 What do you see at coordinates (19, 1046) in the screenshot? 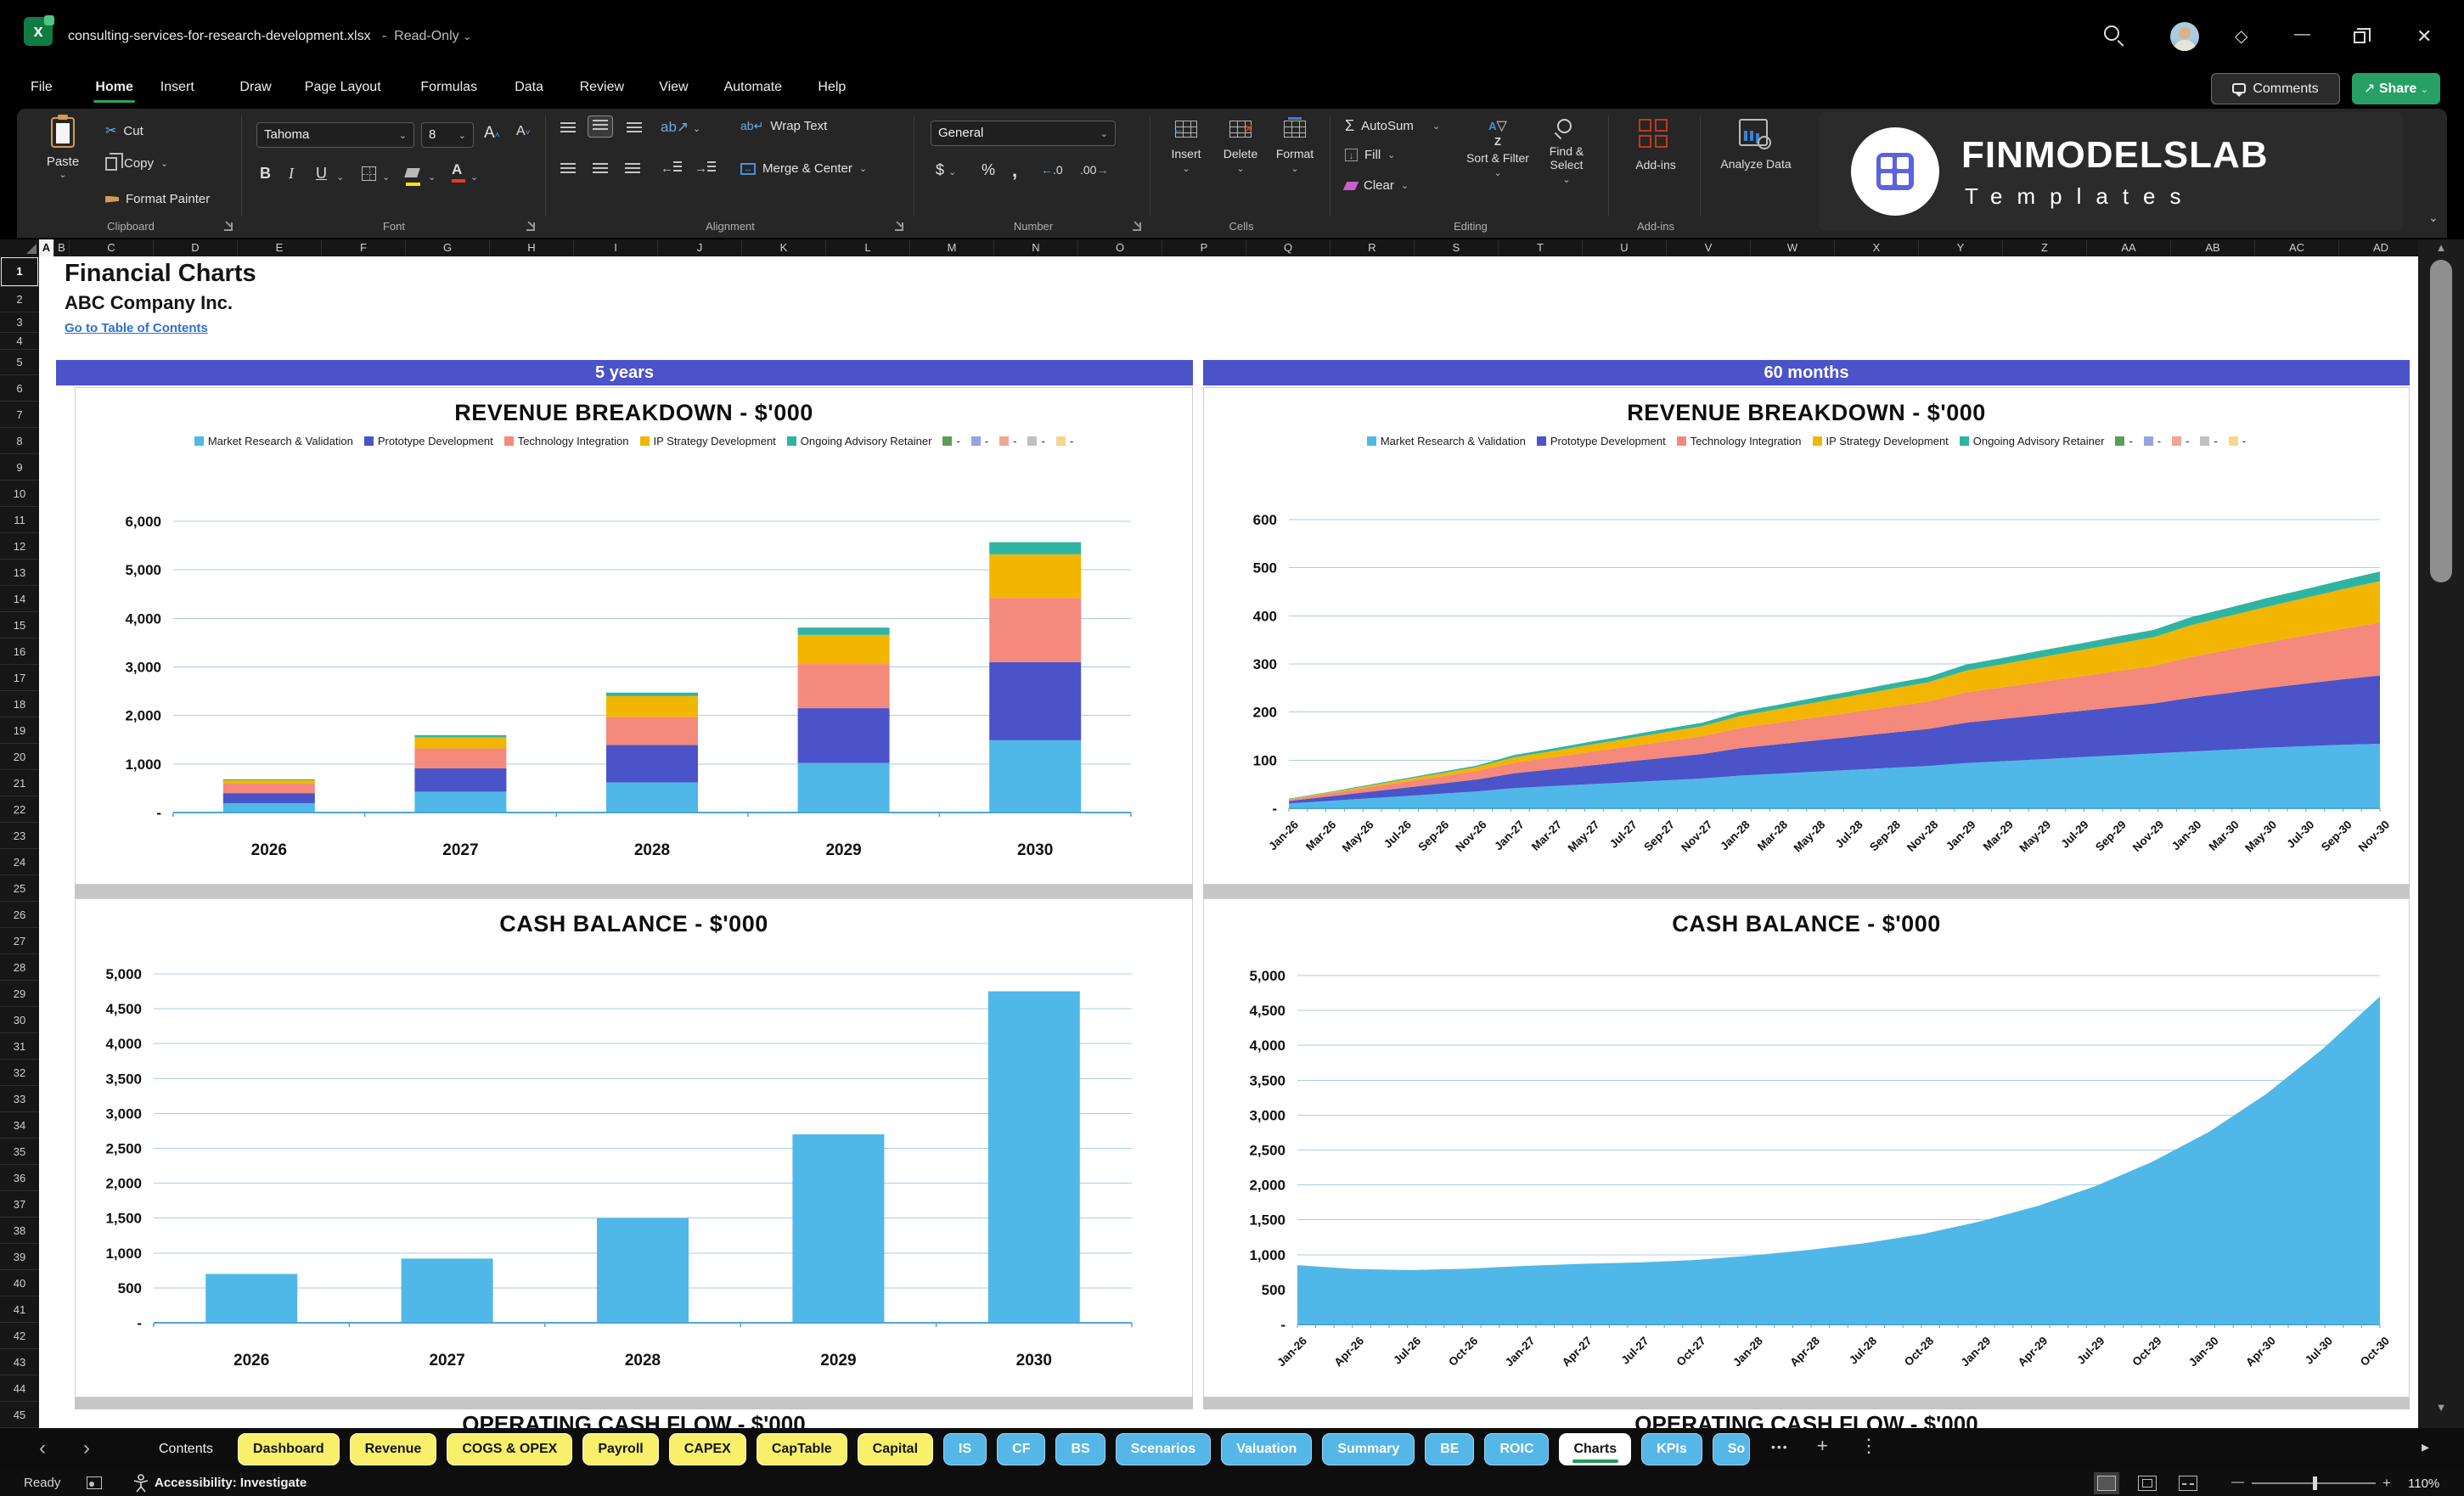
I see `row-header-31: 31` at bounding box center [19, 1046].